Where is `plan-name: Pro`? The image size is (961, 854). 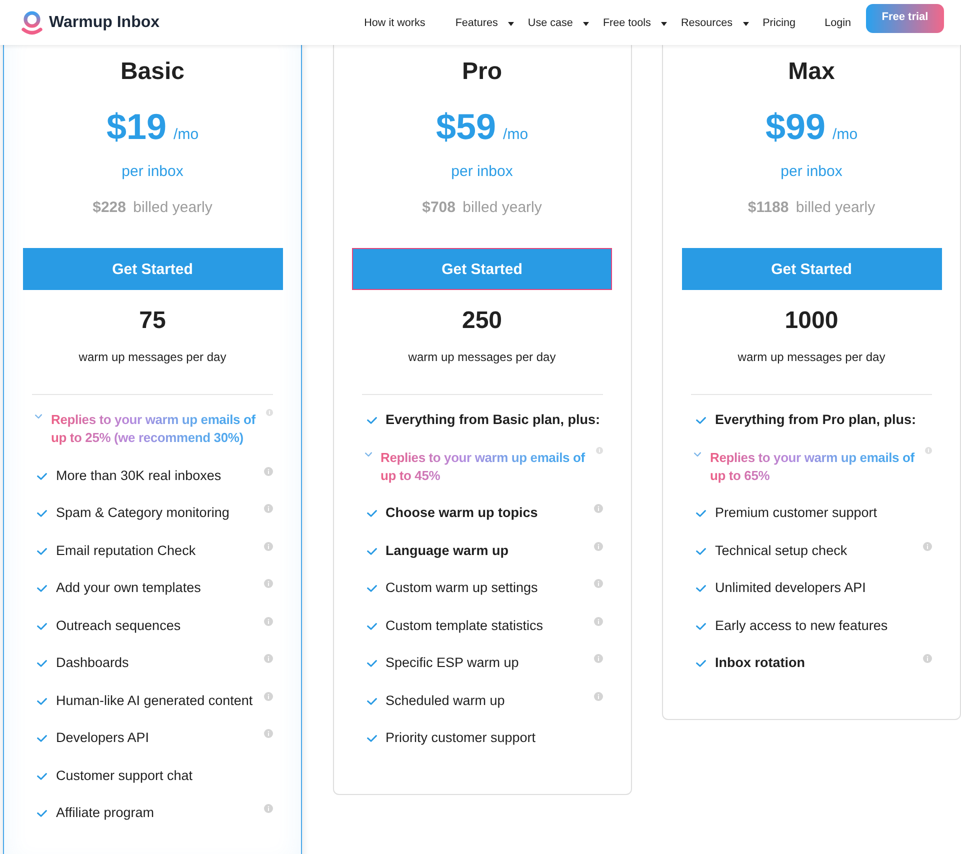
plan-name: Pro is located at coordinates (482, 72).